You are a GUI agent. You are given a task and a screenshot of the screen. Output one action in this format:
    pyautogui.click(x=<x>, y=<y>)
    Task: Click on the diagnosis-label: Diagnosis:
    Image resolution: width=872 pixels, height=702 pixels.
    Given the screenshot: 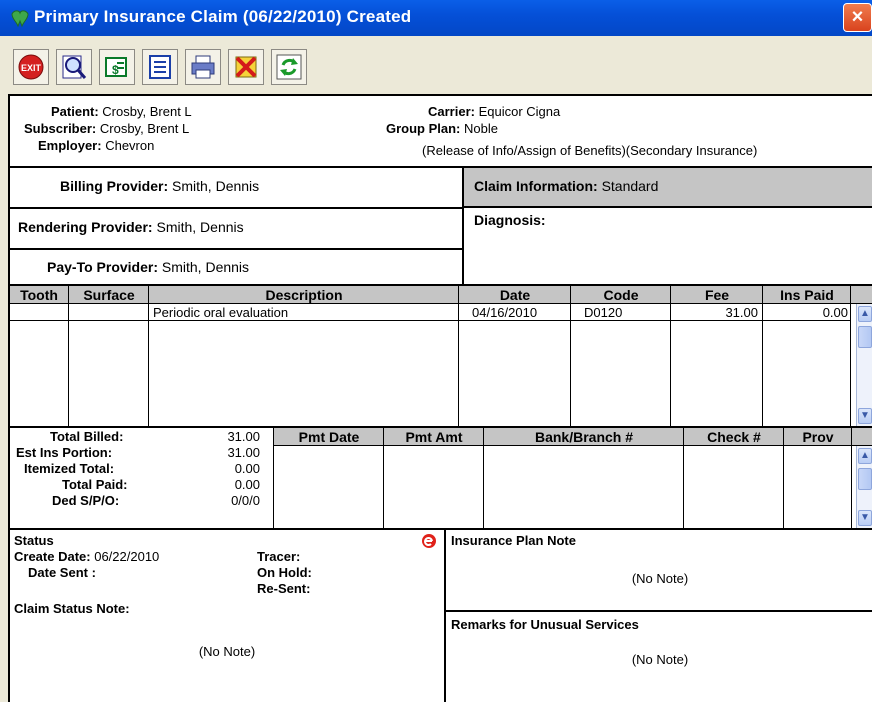 What is the action you would take?
    pyautogui.click(x=510, y=220)
    